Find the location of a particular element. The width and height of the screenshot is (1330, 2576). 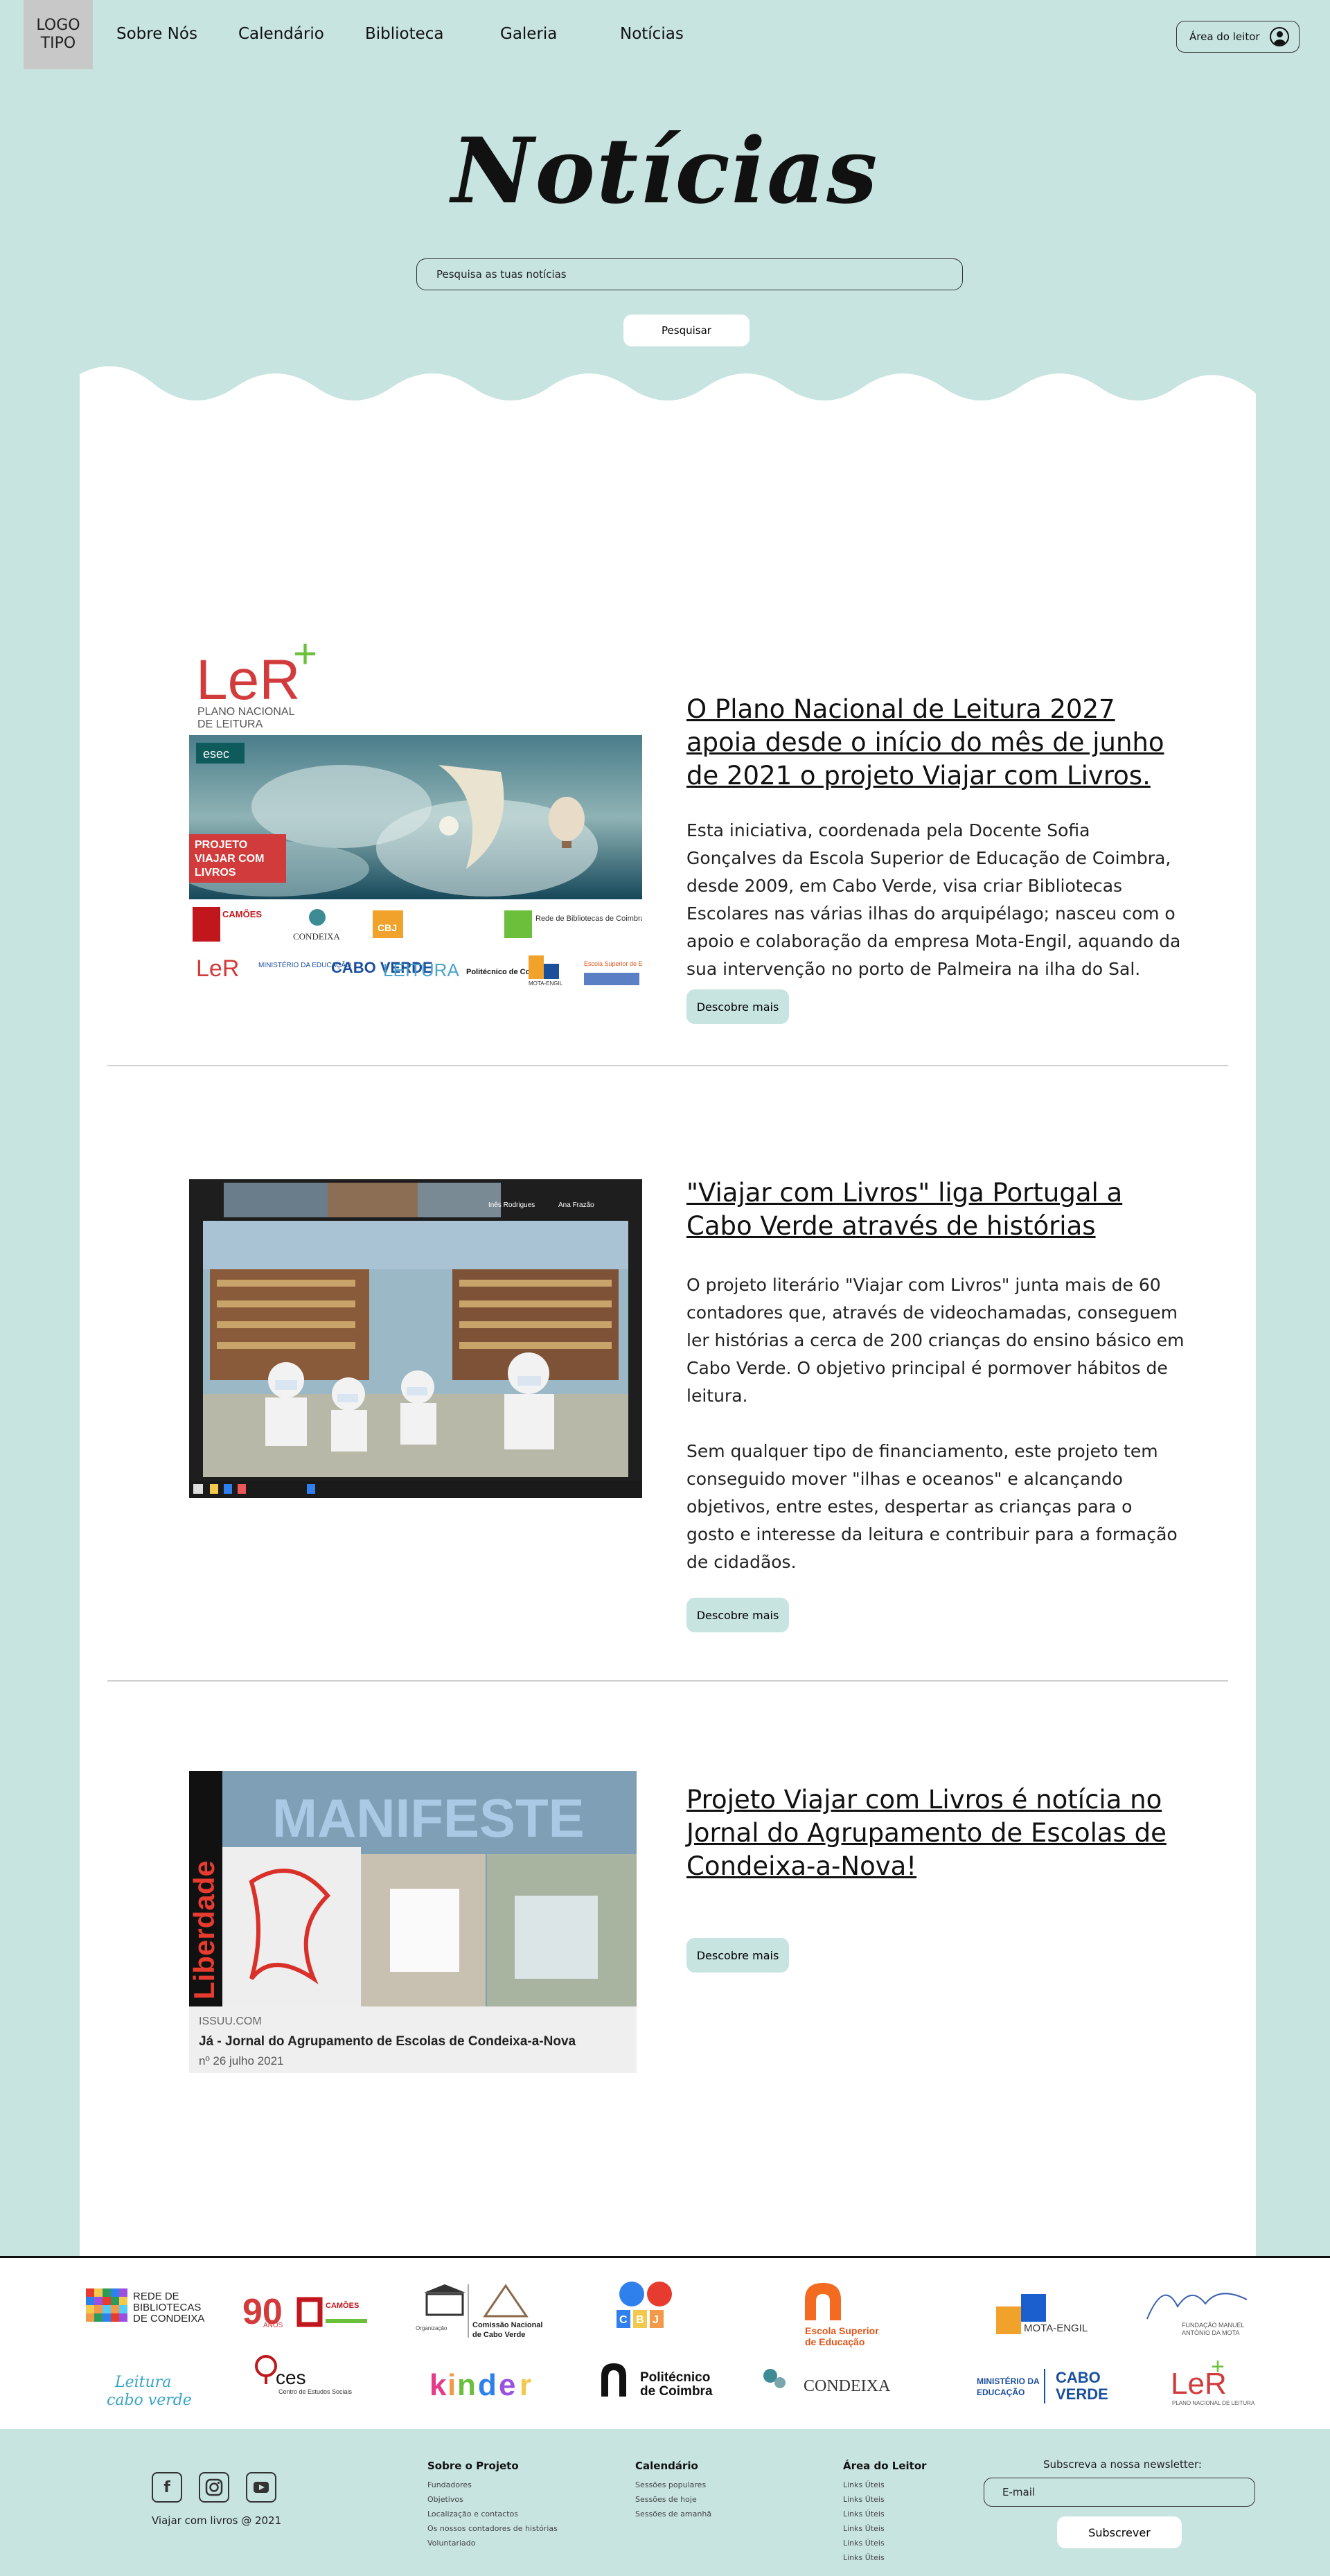

logo-politecnico-coimbra: Politécnico de Coimbra is located at coordinates (657, 2381).